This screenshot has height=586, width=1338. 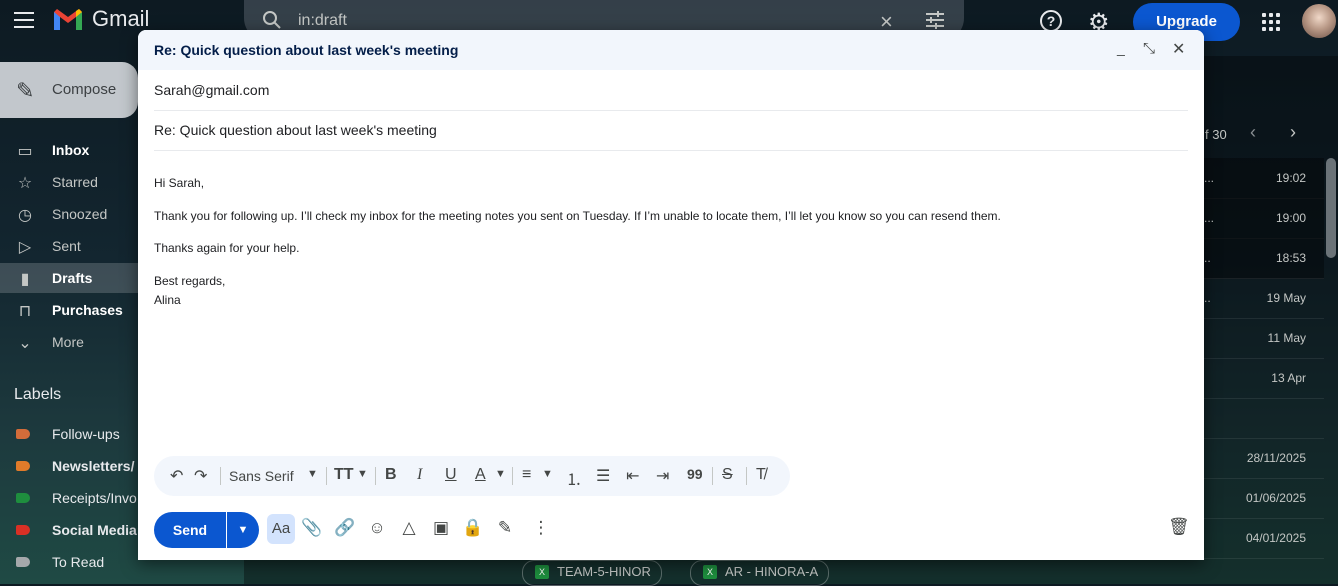 I want to click on indent-more-icon: ⇥, so click(x=662, y=476).